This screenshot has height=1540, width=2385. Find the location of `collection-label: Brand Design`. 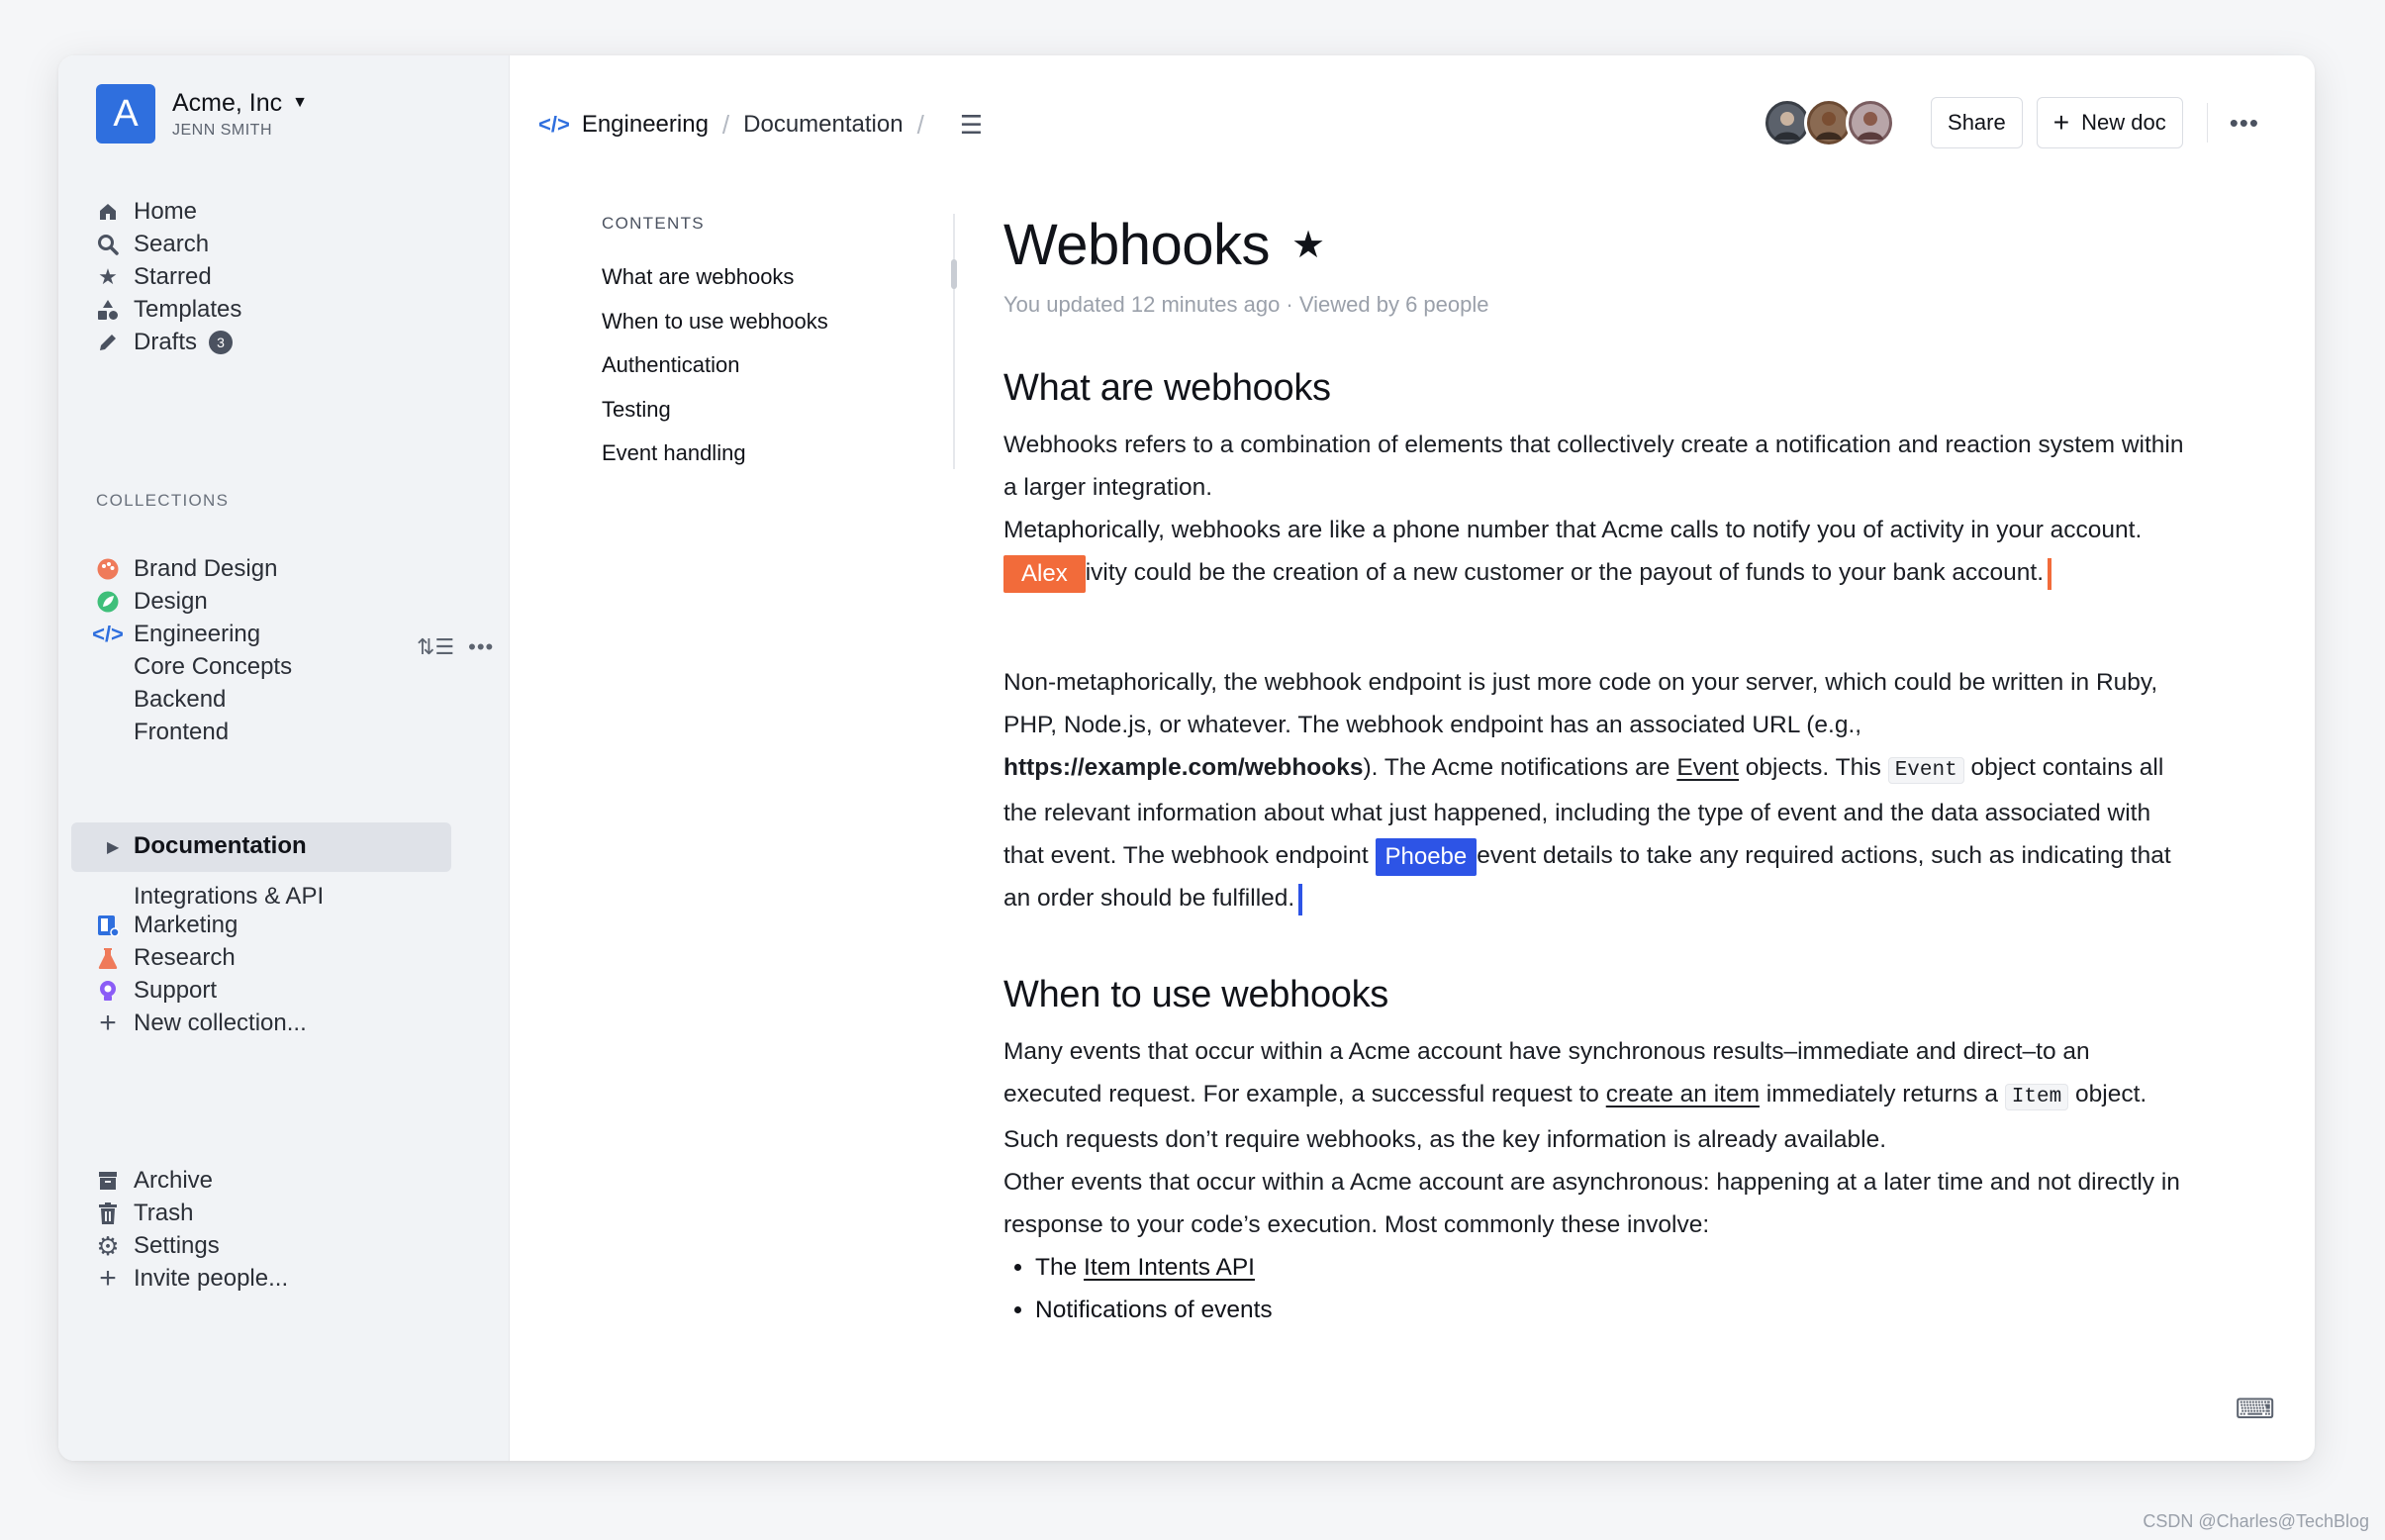

collection-label: Brand Design is located at coordinates (206, 568).